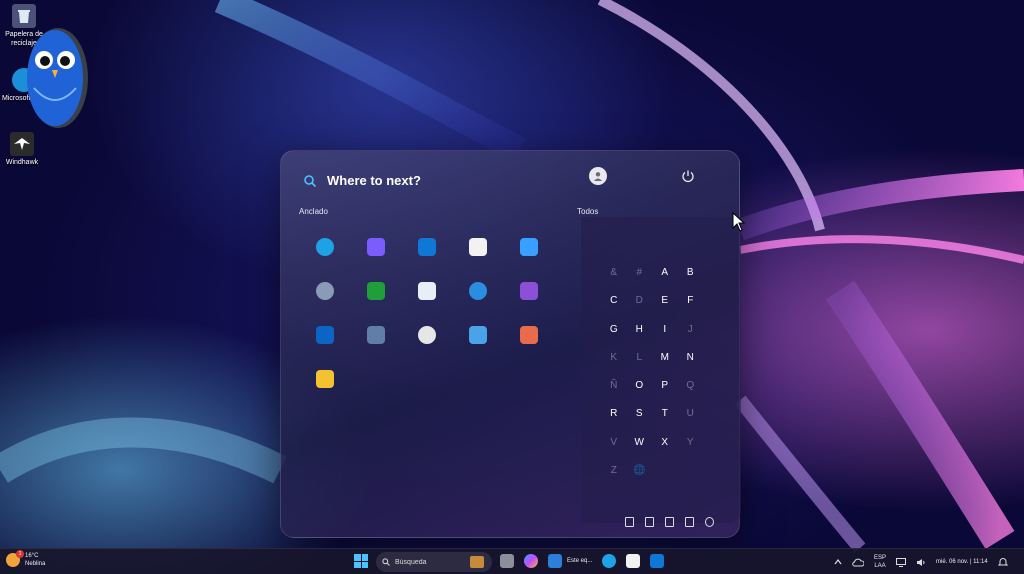  I want to click on alphabet-letter: Z, so click(613, 471).